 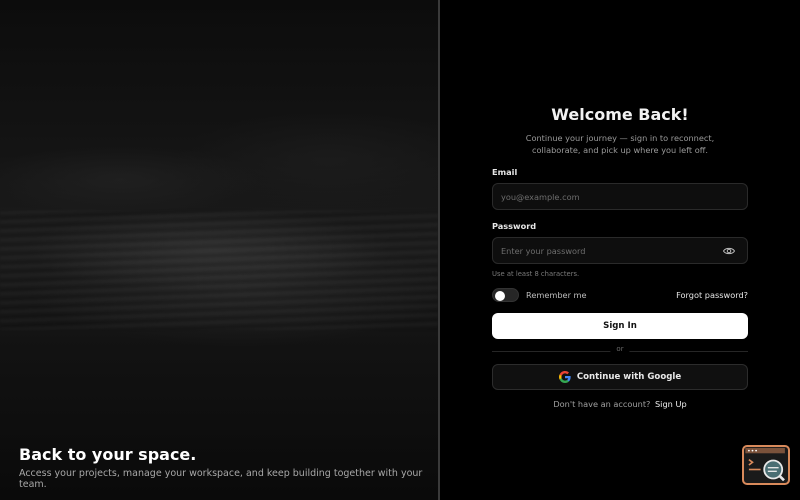 I want to click on remember-me-control: Remember me, so click(x=539, y=295).